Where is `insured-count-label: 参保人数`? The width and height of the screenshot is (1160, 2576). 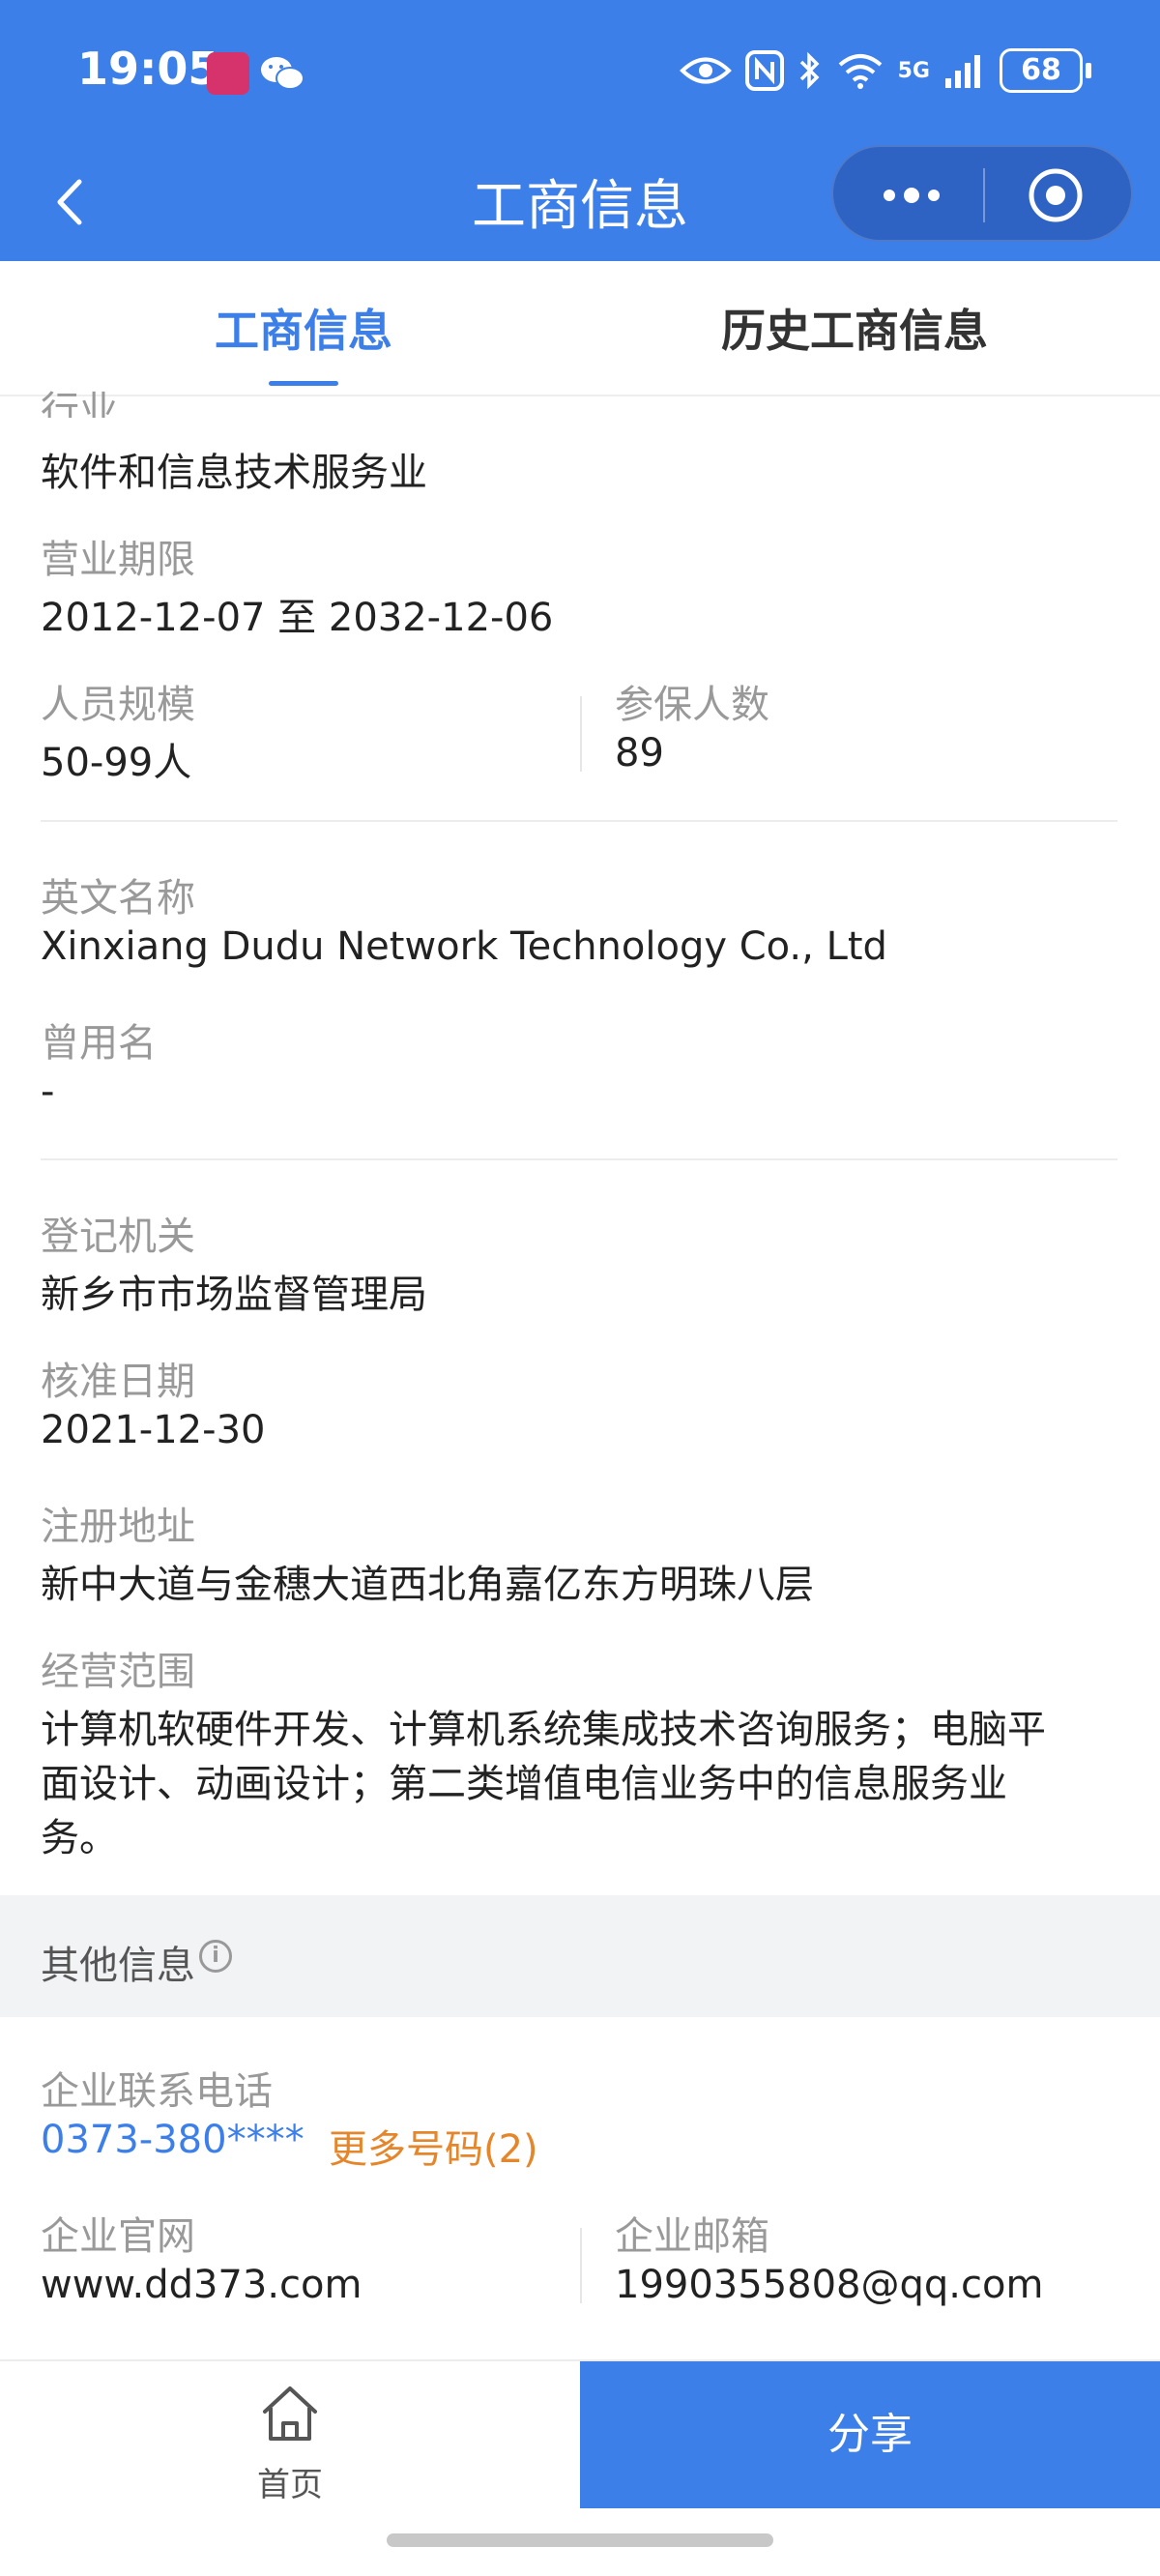 insured-count-label: 参保人数 is located at coordinates (692, 705).